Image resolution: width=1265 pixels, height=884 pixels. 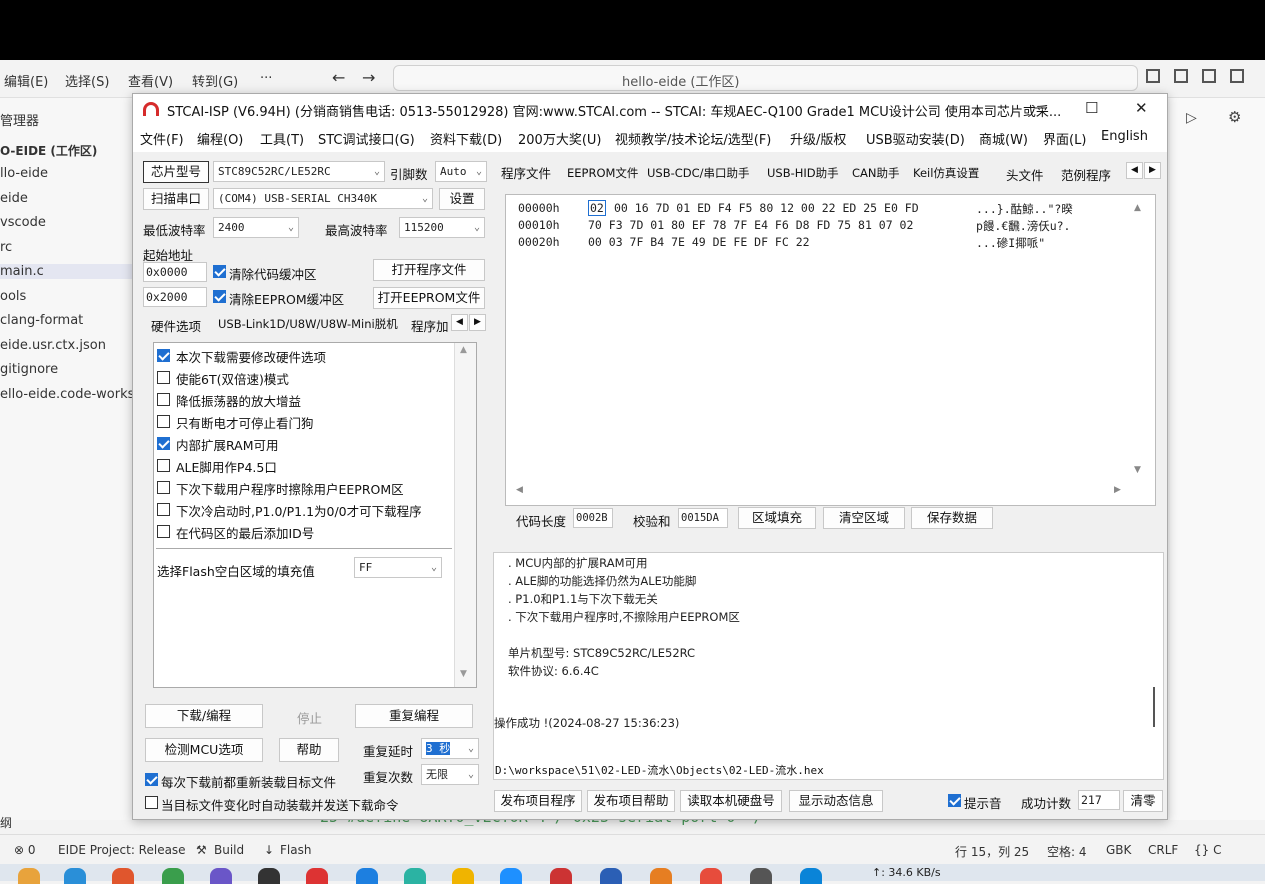 What do you see at coordinates (946, 173) in the screenshot?
I see `tab-keil-settings: Keil仿真设置` at bounding box center [946, 173].